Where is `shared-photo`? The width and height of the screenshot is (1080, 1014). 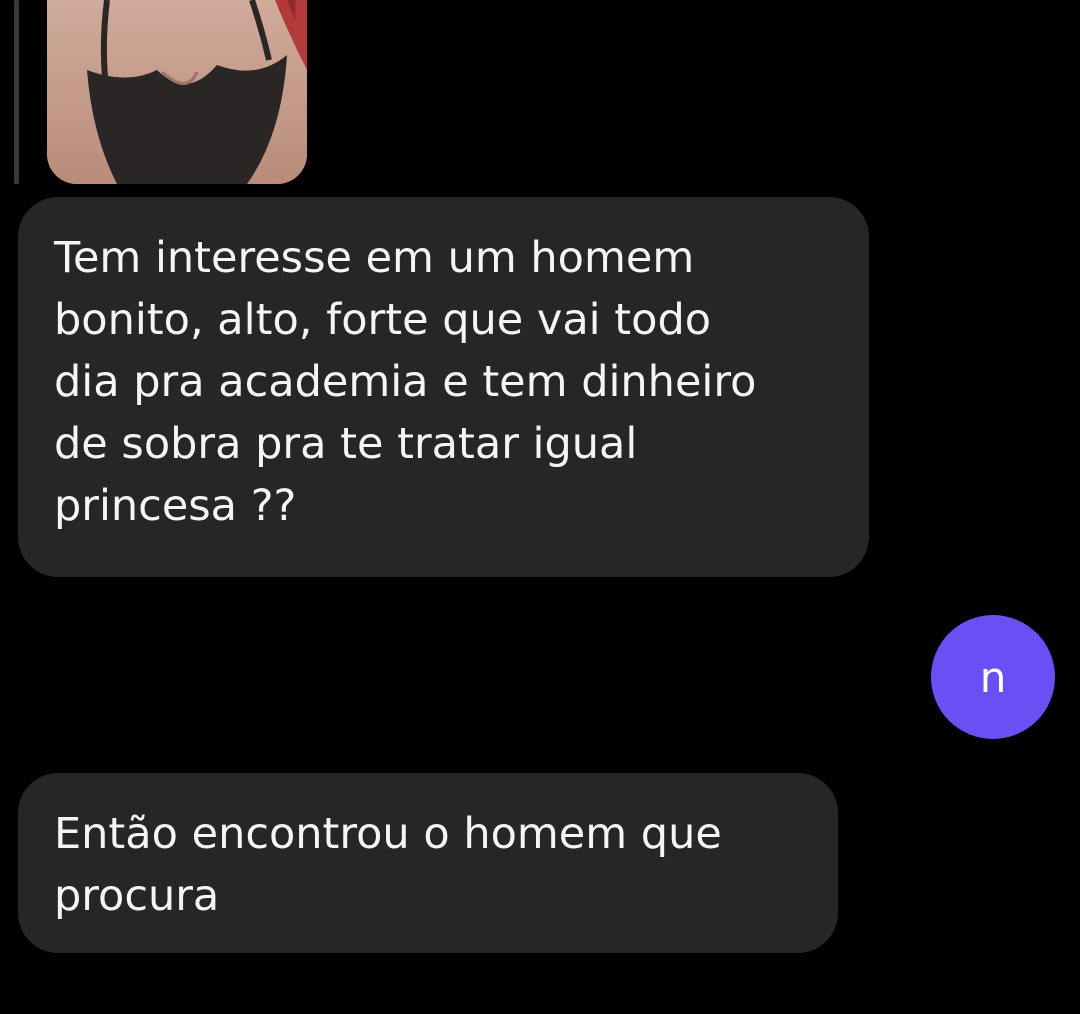 shared-photo is located at coordinates (177, 92).